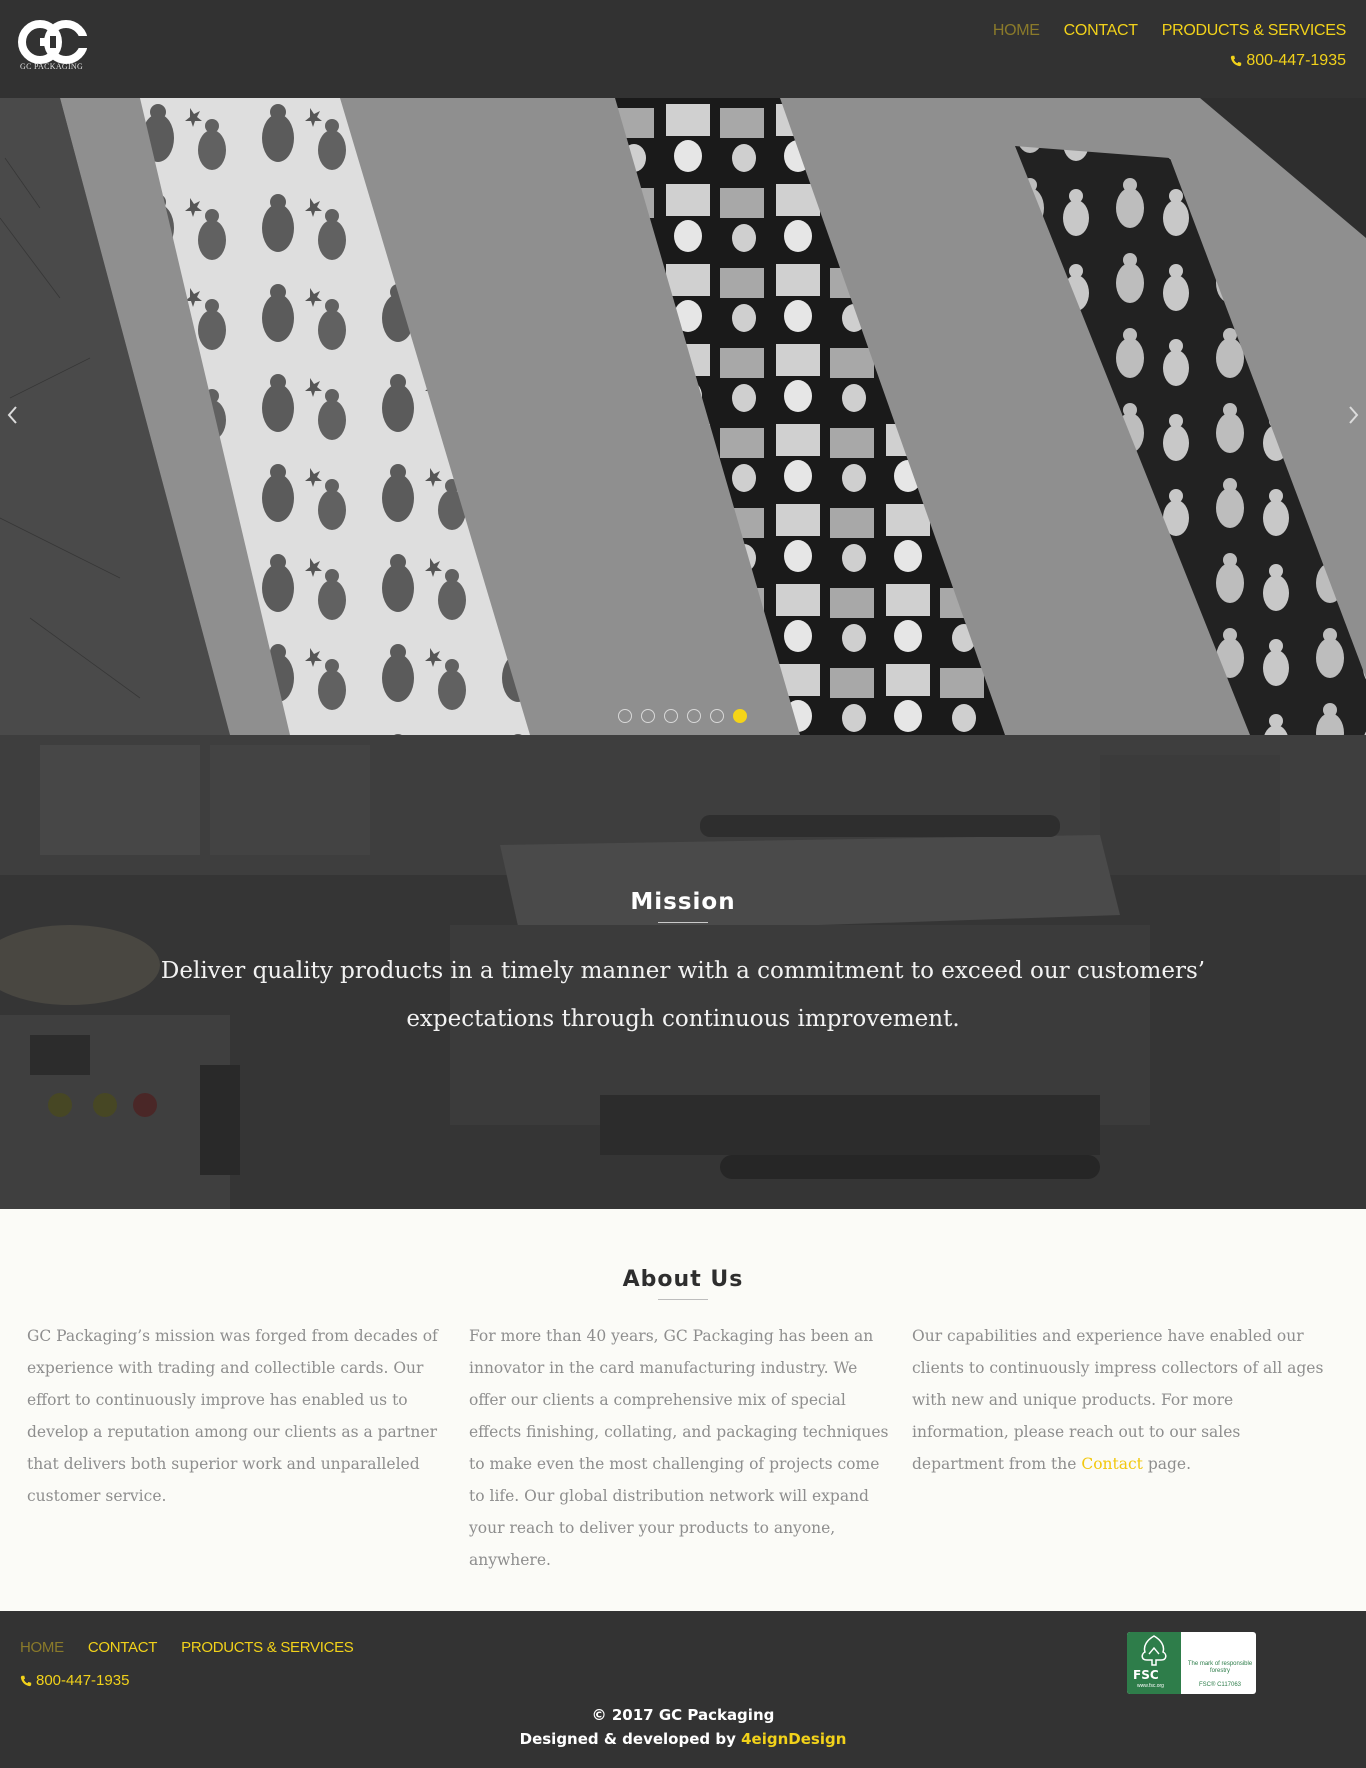  What do you see at coordinates (12, 415) in the screenshot?
I see `chevron-left-icon` at bounding box center [12, 415].